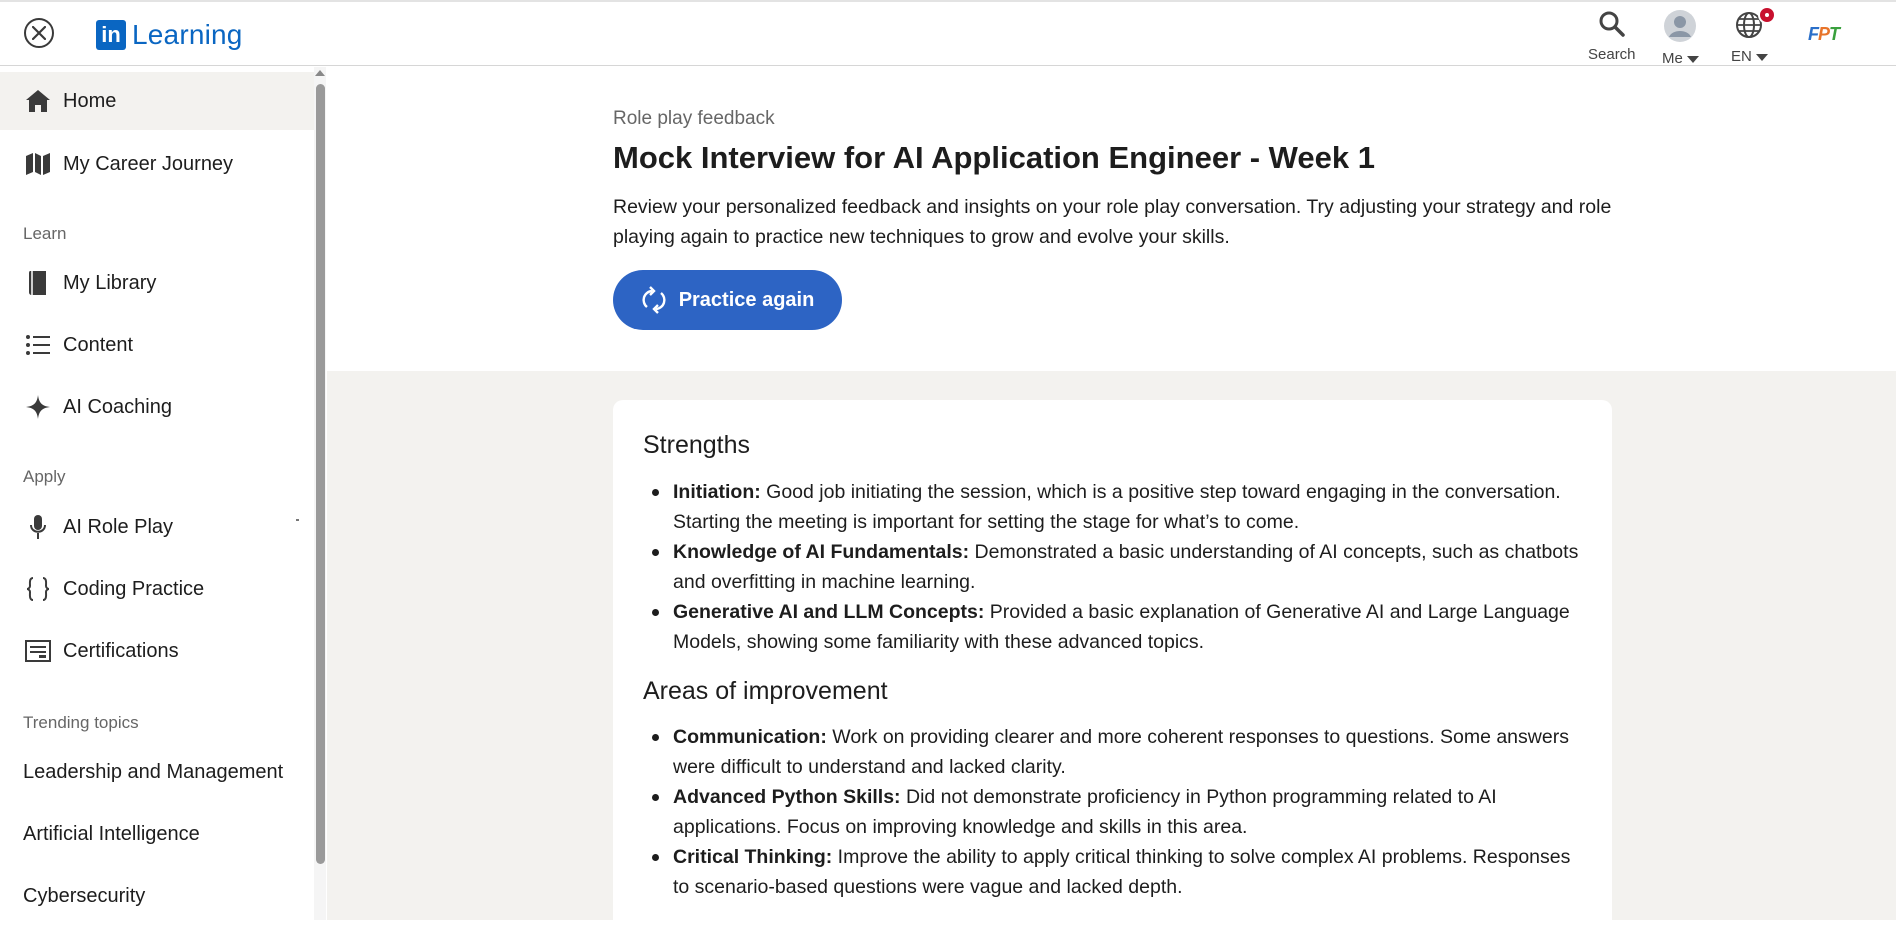 This screenshot has height=940, width=1896. I want to click on braces-icon, so click(38, 589).